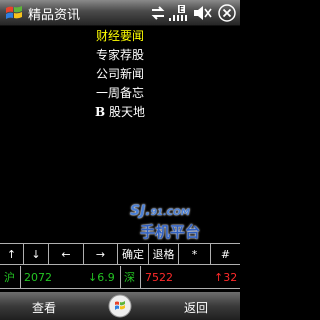 The height and width of the screenshot is (320, 320). I want to click on back-softkey: 返回, so click(196, 307).